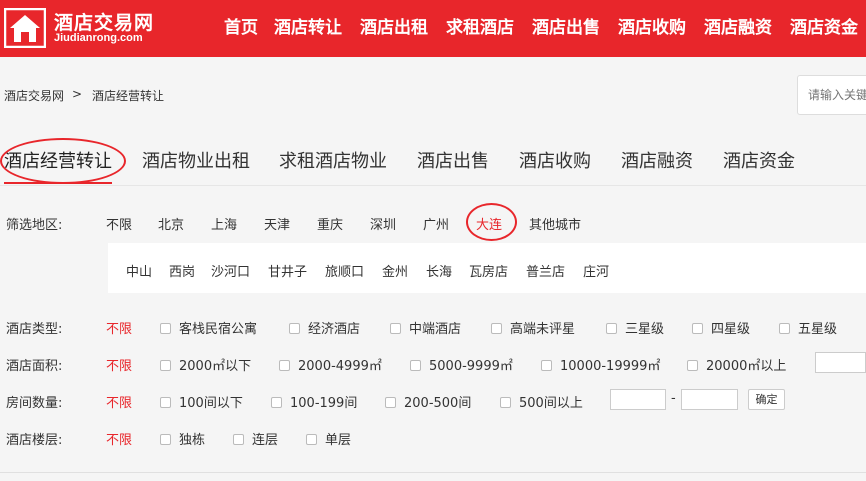 The image size is (866, 481). I want to click on rooms-option-any: 不限, so click(119, 401).